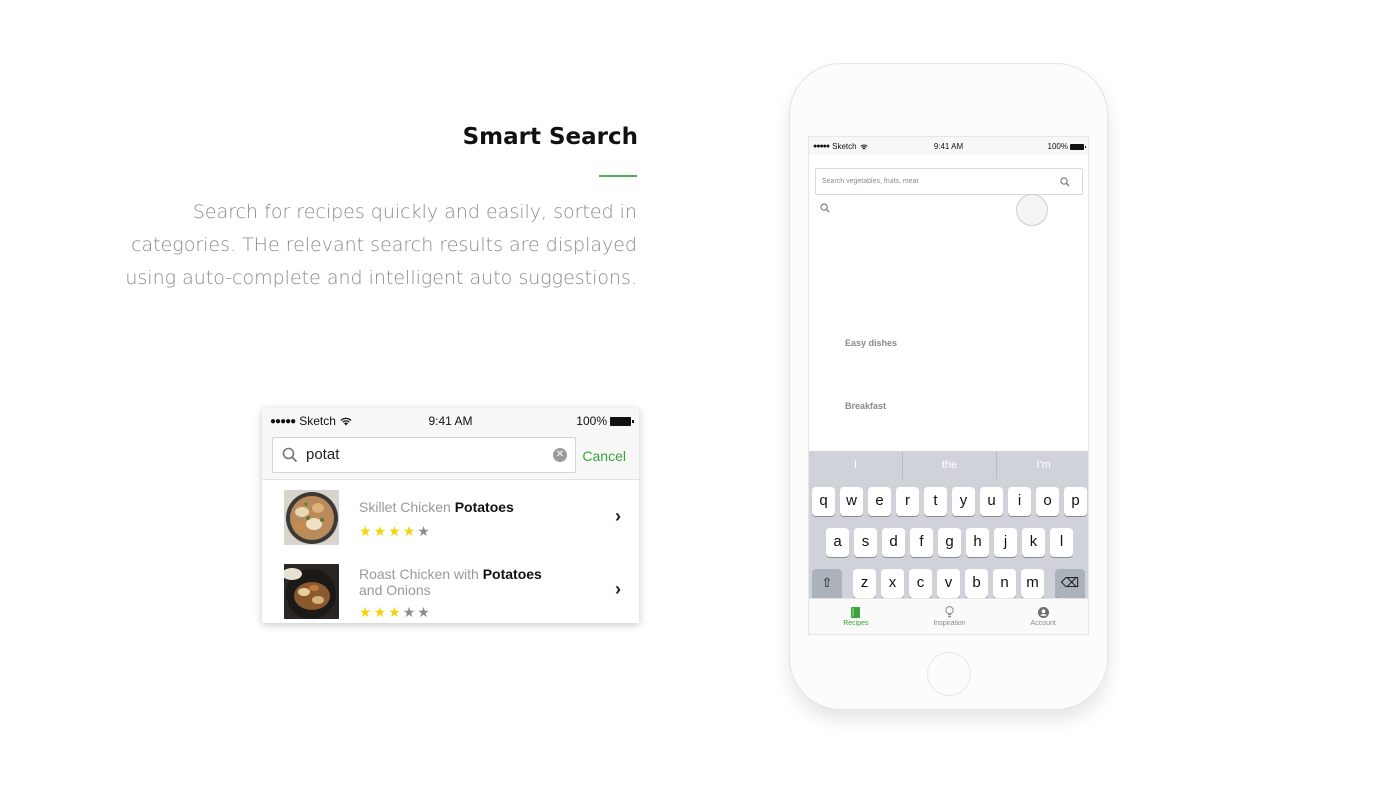 Image resolution: width=1400 pixels, height=788 pixels. I want to click on key: f, so click(921, 542).